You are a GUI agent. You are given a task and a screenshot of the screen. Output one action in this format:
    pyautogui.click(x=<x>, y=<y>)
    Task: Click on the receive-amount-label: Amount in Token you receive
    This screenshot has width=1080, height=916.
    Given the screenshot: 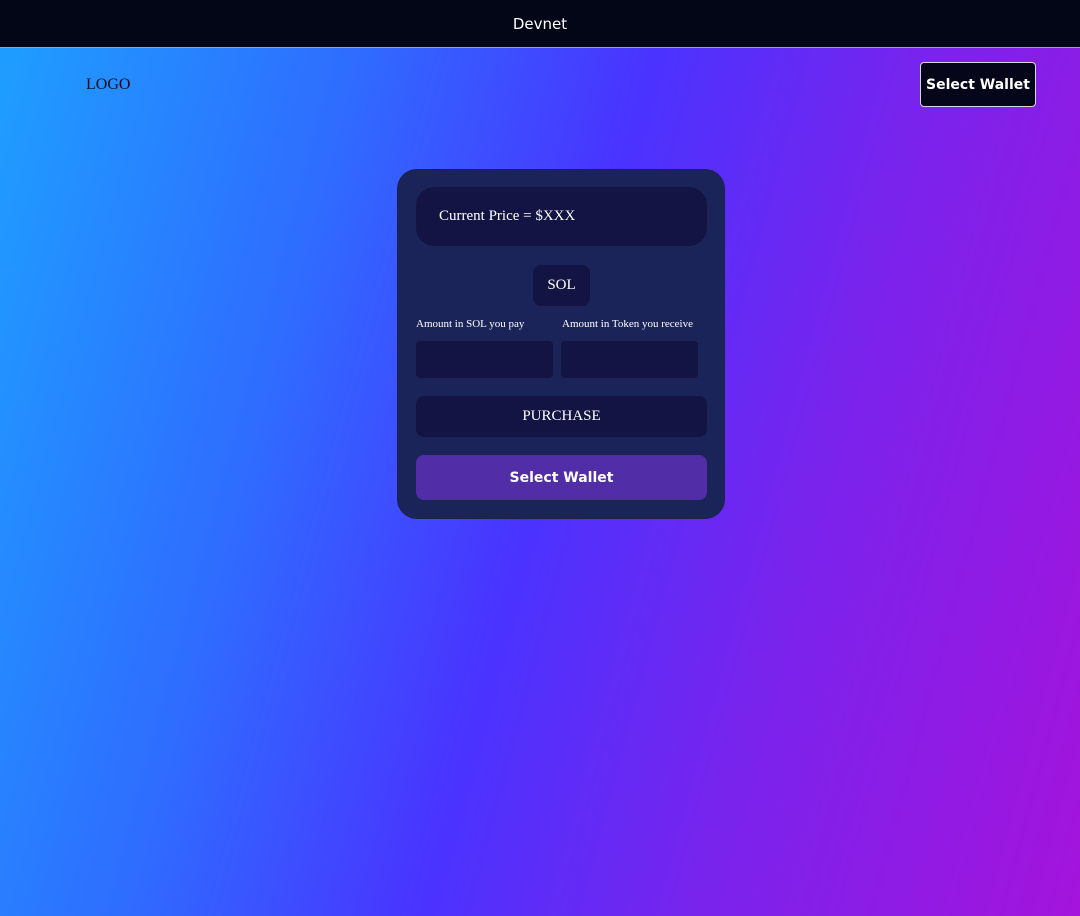 What is the action you would take?
    pyautogui.click(x=627, y=324)
    